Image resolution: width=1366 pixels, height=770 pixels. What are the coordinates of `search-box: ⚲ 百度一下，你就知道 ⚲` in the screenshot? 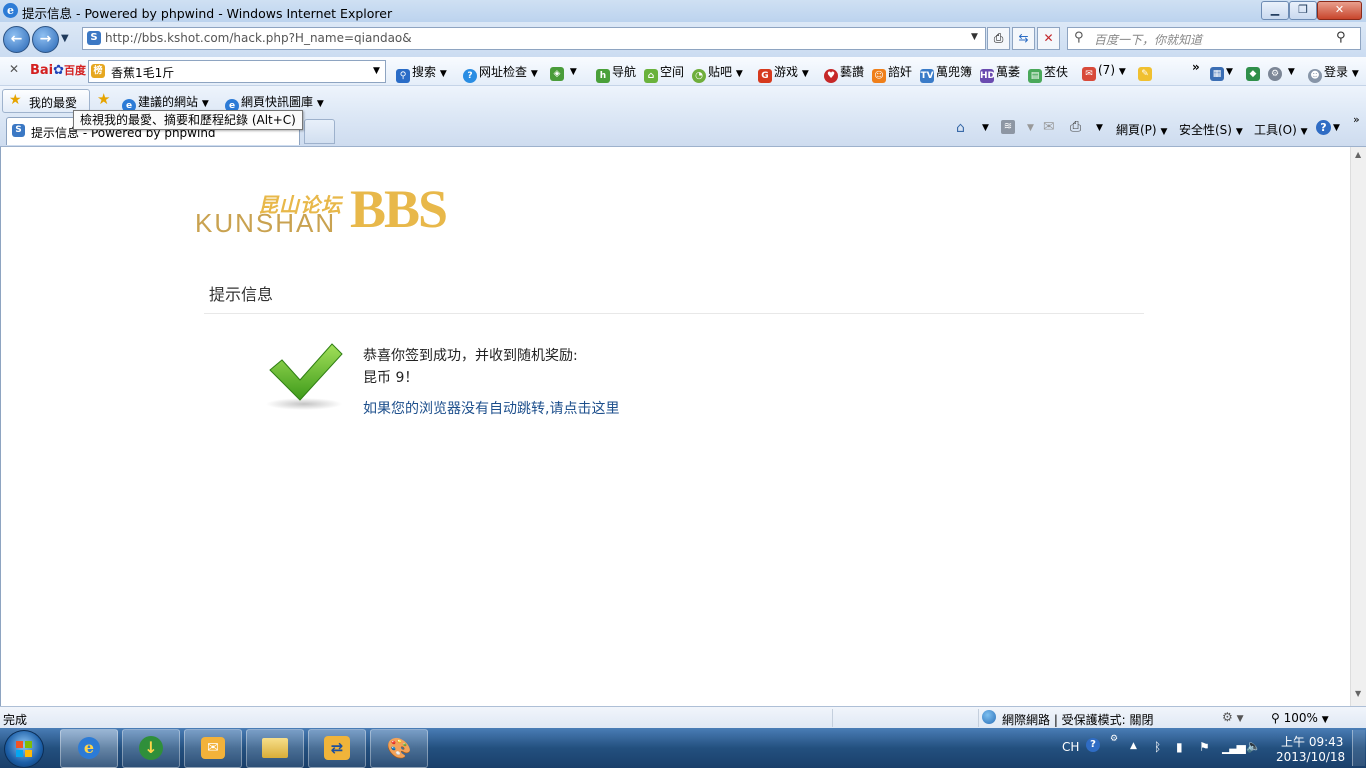 It's located at (1214, 38).